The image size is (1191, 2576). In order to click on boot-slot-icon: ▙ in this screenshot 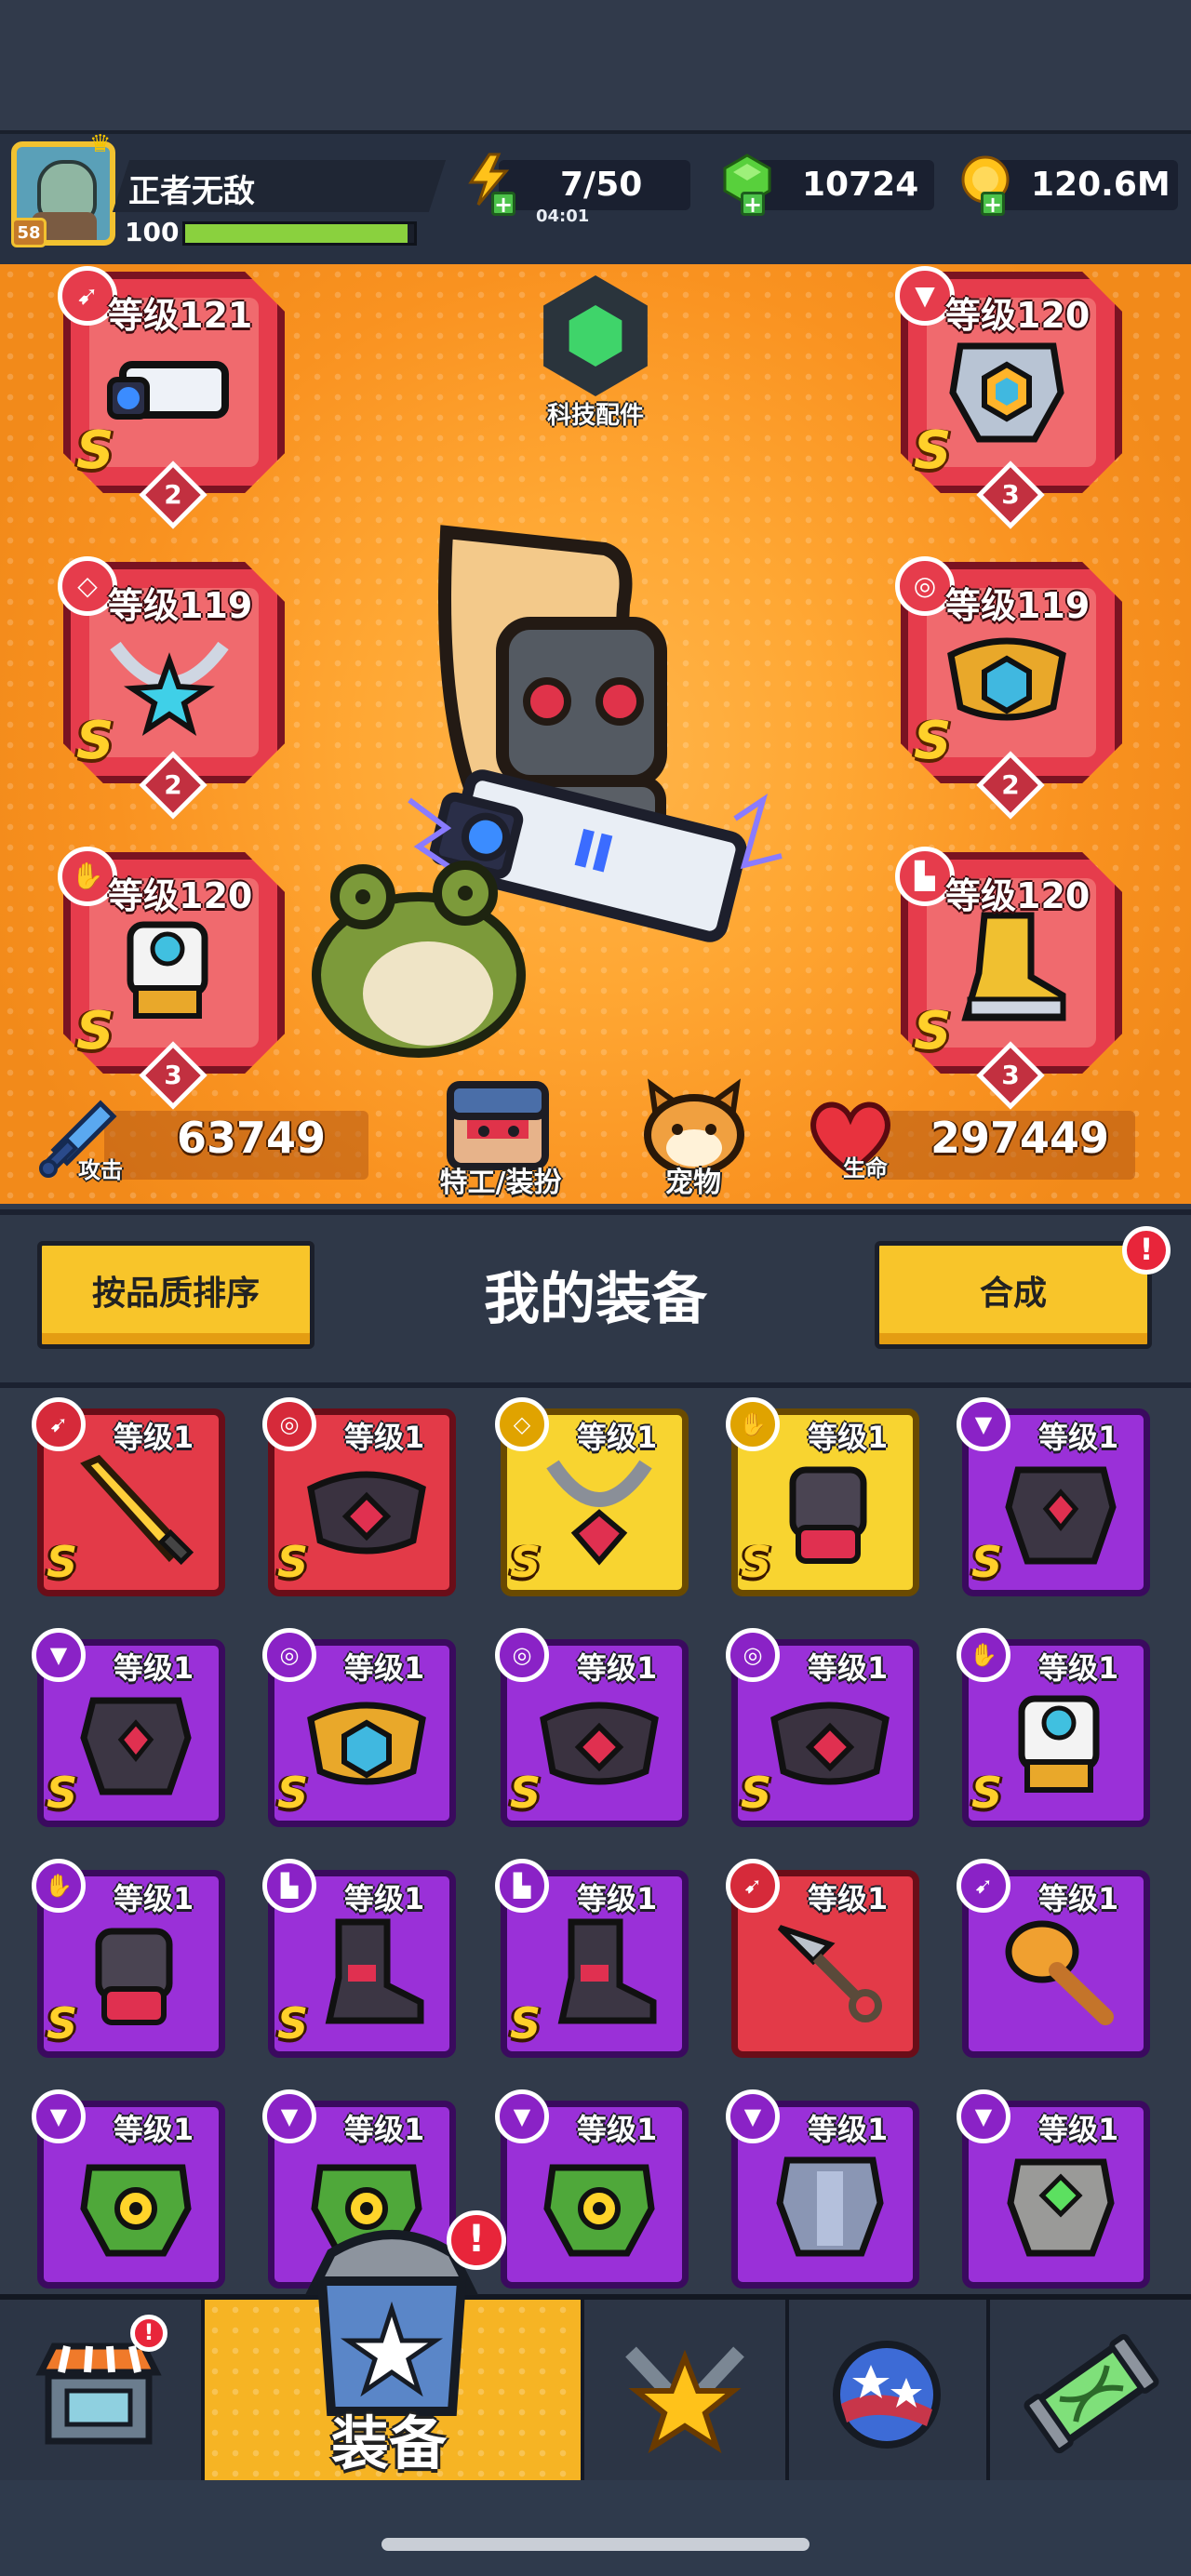, I will do `click(289, 1886)`.